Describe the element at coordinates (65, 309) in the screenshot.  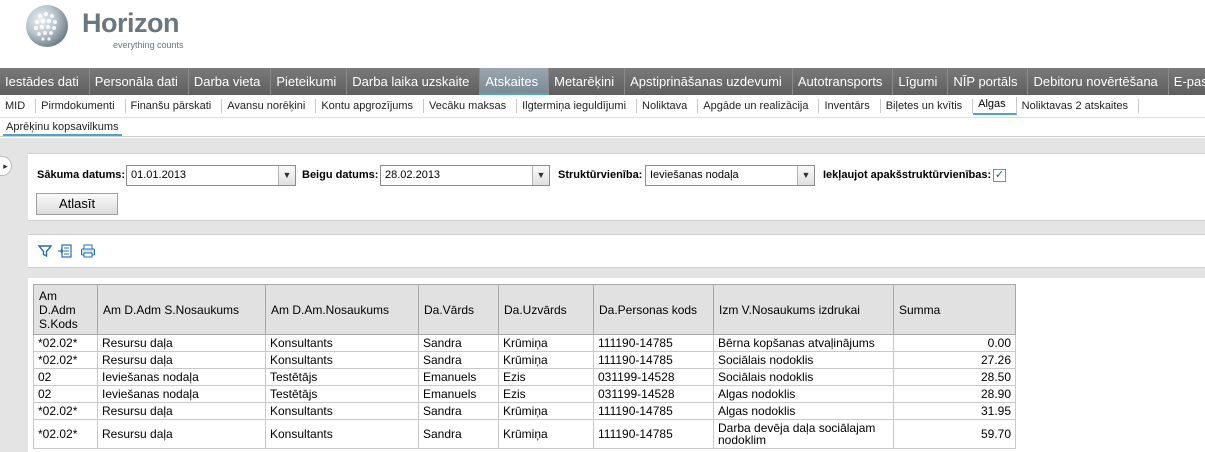
I see `column-header-am-d-adm-s-kods: Am D.Adm S.Kods` at that location.